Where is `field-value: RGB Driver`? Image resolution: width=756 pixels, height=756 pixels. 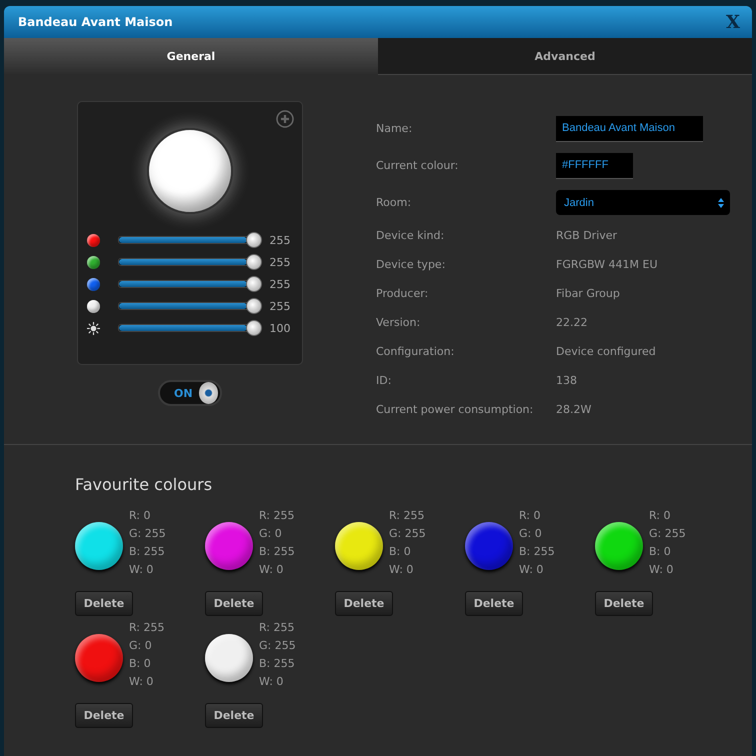
field-value: RGB Driver is located at coordinates (587, 235).